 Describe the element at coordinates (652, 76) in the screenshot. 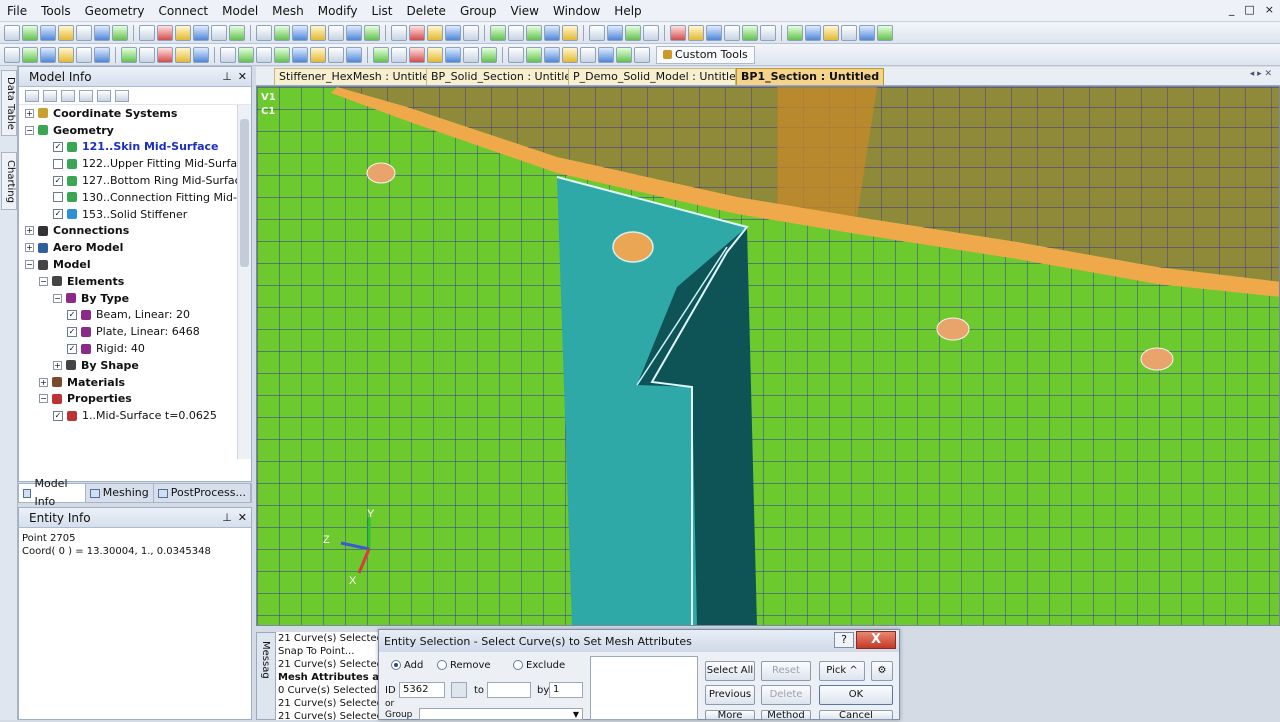

I see `doc-tab-p-demo-solid-model: P_Demo_Solid_Model : Untitled` at that location.